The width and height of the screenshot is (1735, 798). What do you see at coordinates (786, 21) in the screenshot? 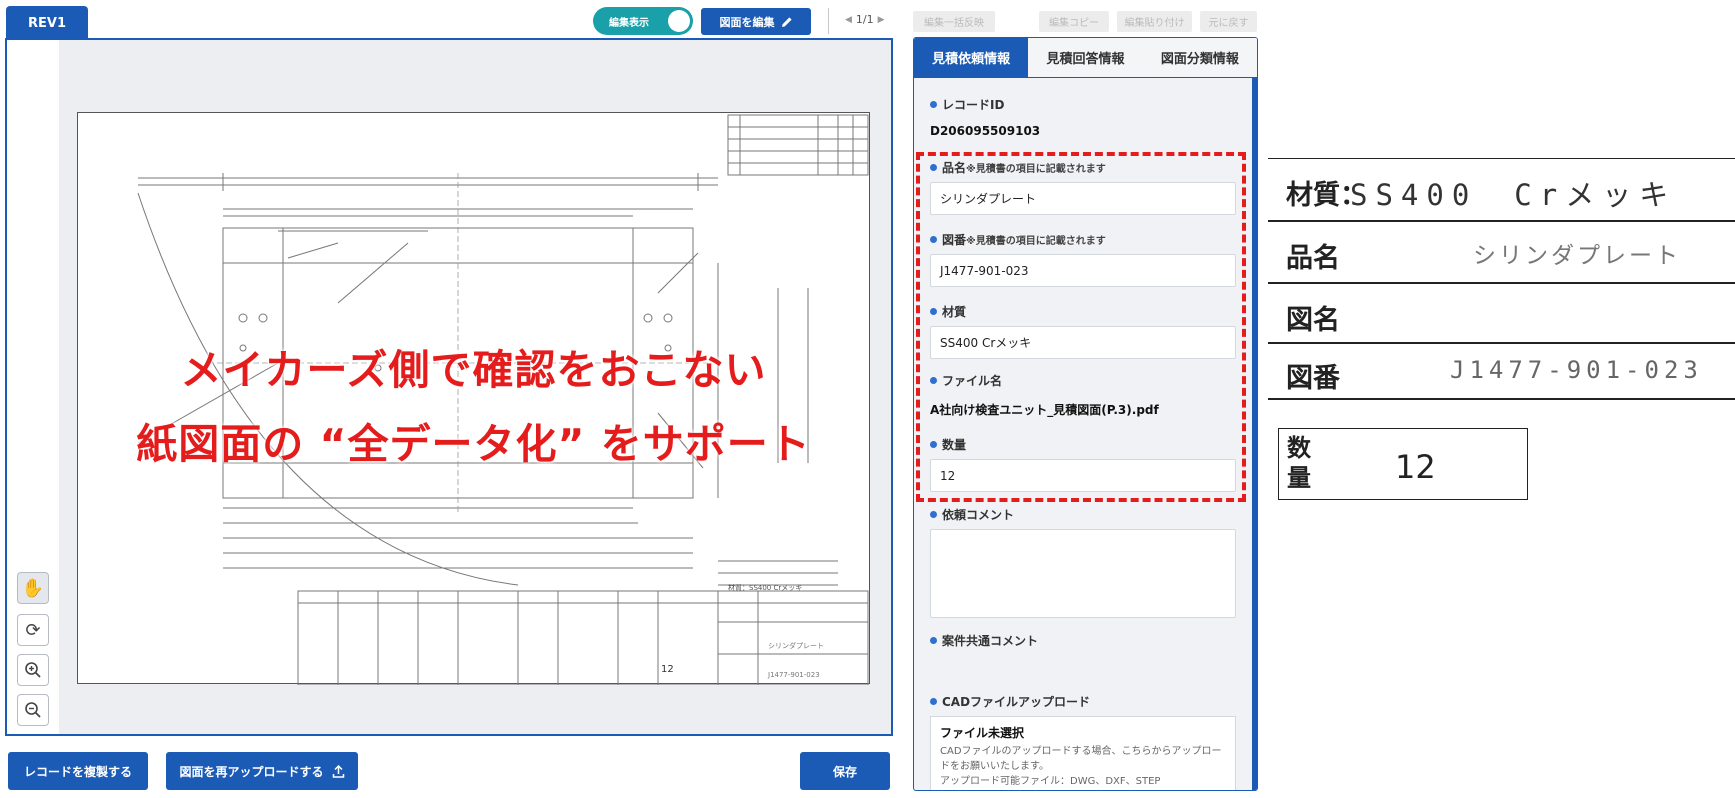
I see `pencil-icon` at bounding box center [786, 21].